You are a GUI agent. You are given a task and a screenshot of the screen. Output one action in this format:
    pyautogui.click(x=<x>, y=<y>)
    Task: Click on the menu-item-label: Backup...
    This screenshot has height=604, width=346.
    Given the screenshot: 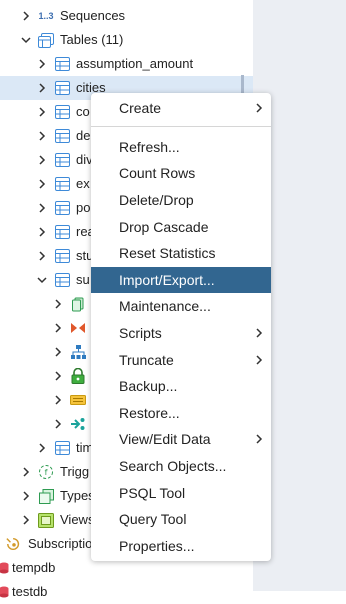 What is the action you would take?
    pyautogui.click(x=148, y=386)
    